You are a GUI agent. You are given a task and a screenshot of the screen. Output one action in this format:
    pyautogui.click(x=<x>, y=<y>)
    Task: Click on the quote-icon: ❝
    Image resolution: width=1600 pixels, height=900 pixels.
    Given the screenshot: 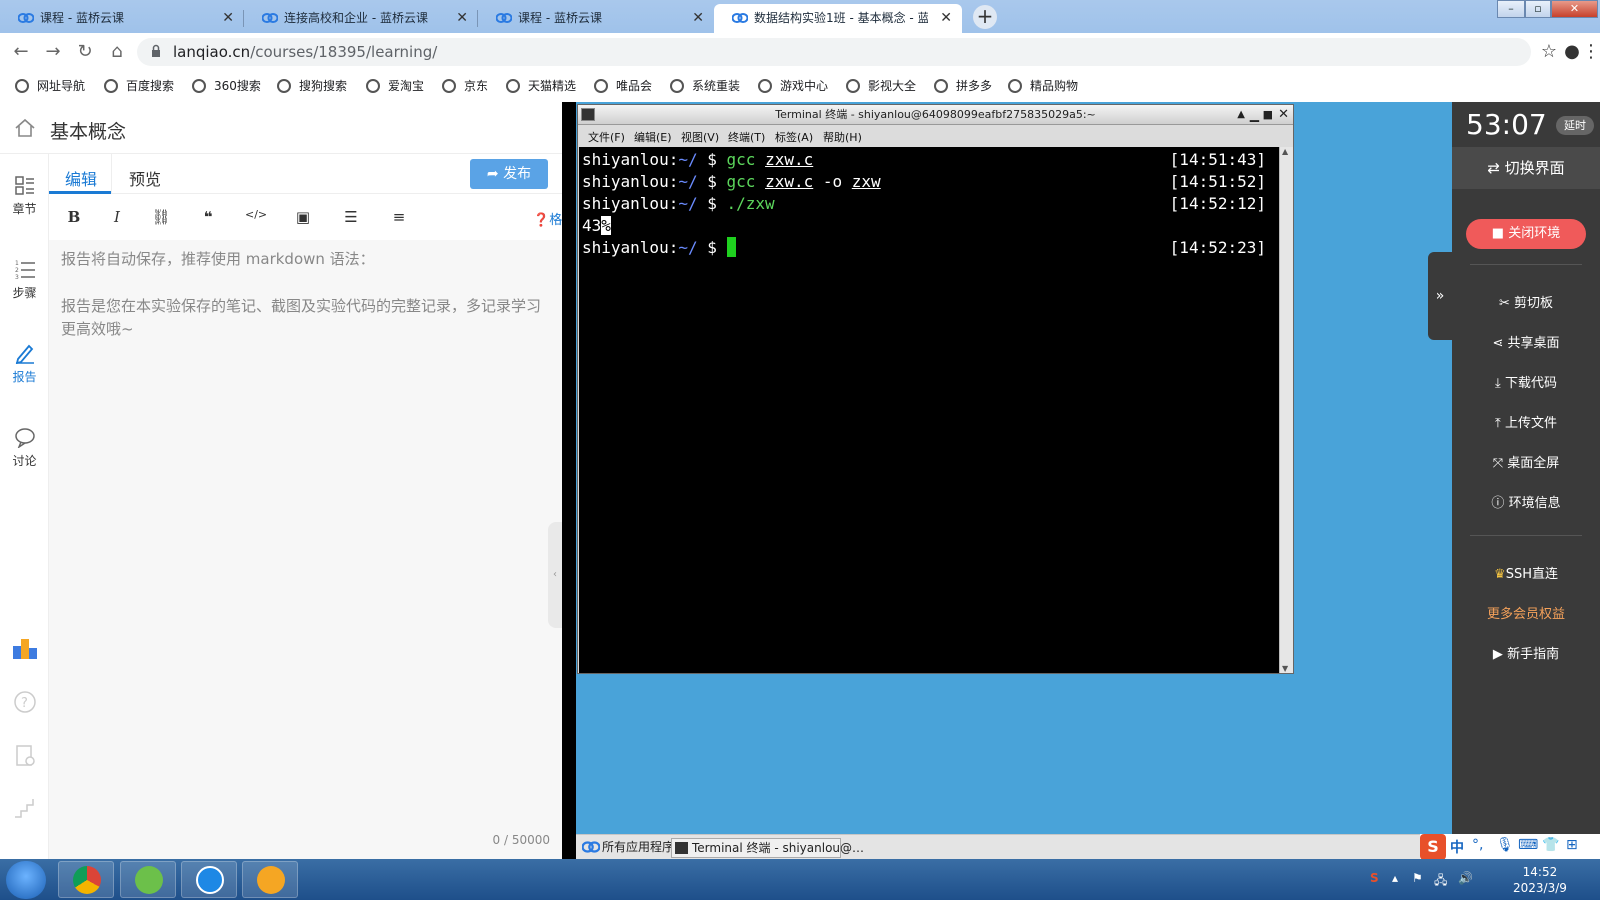 What is the action you would take?
    pyautogui.click(x=208, y=217)
    